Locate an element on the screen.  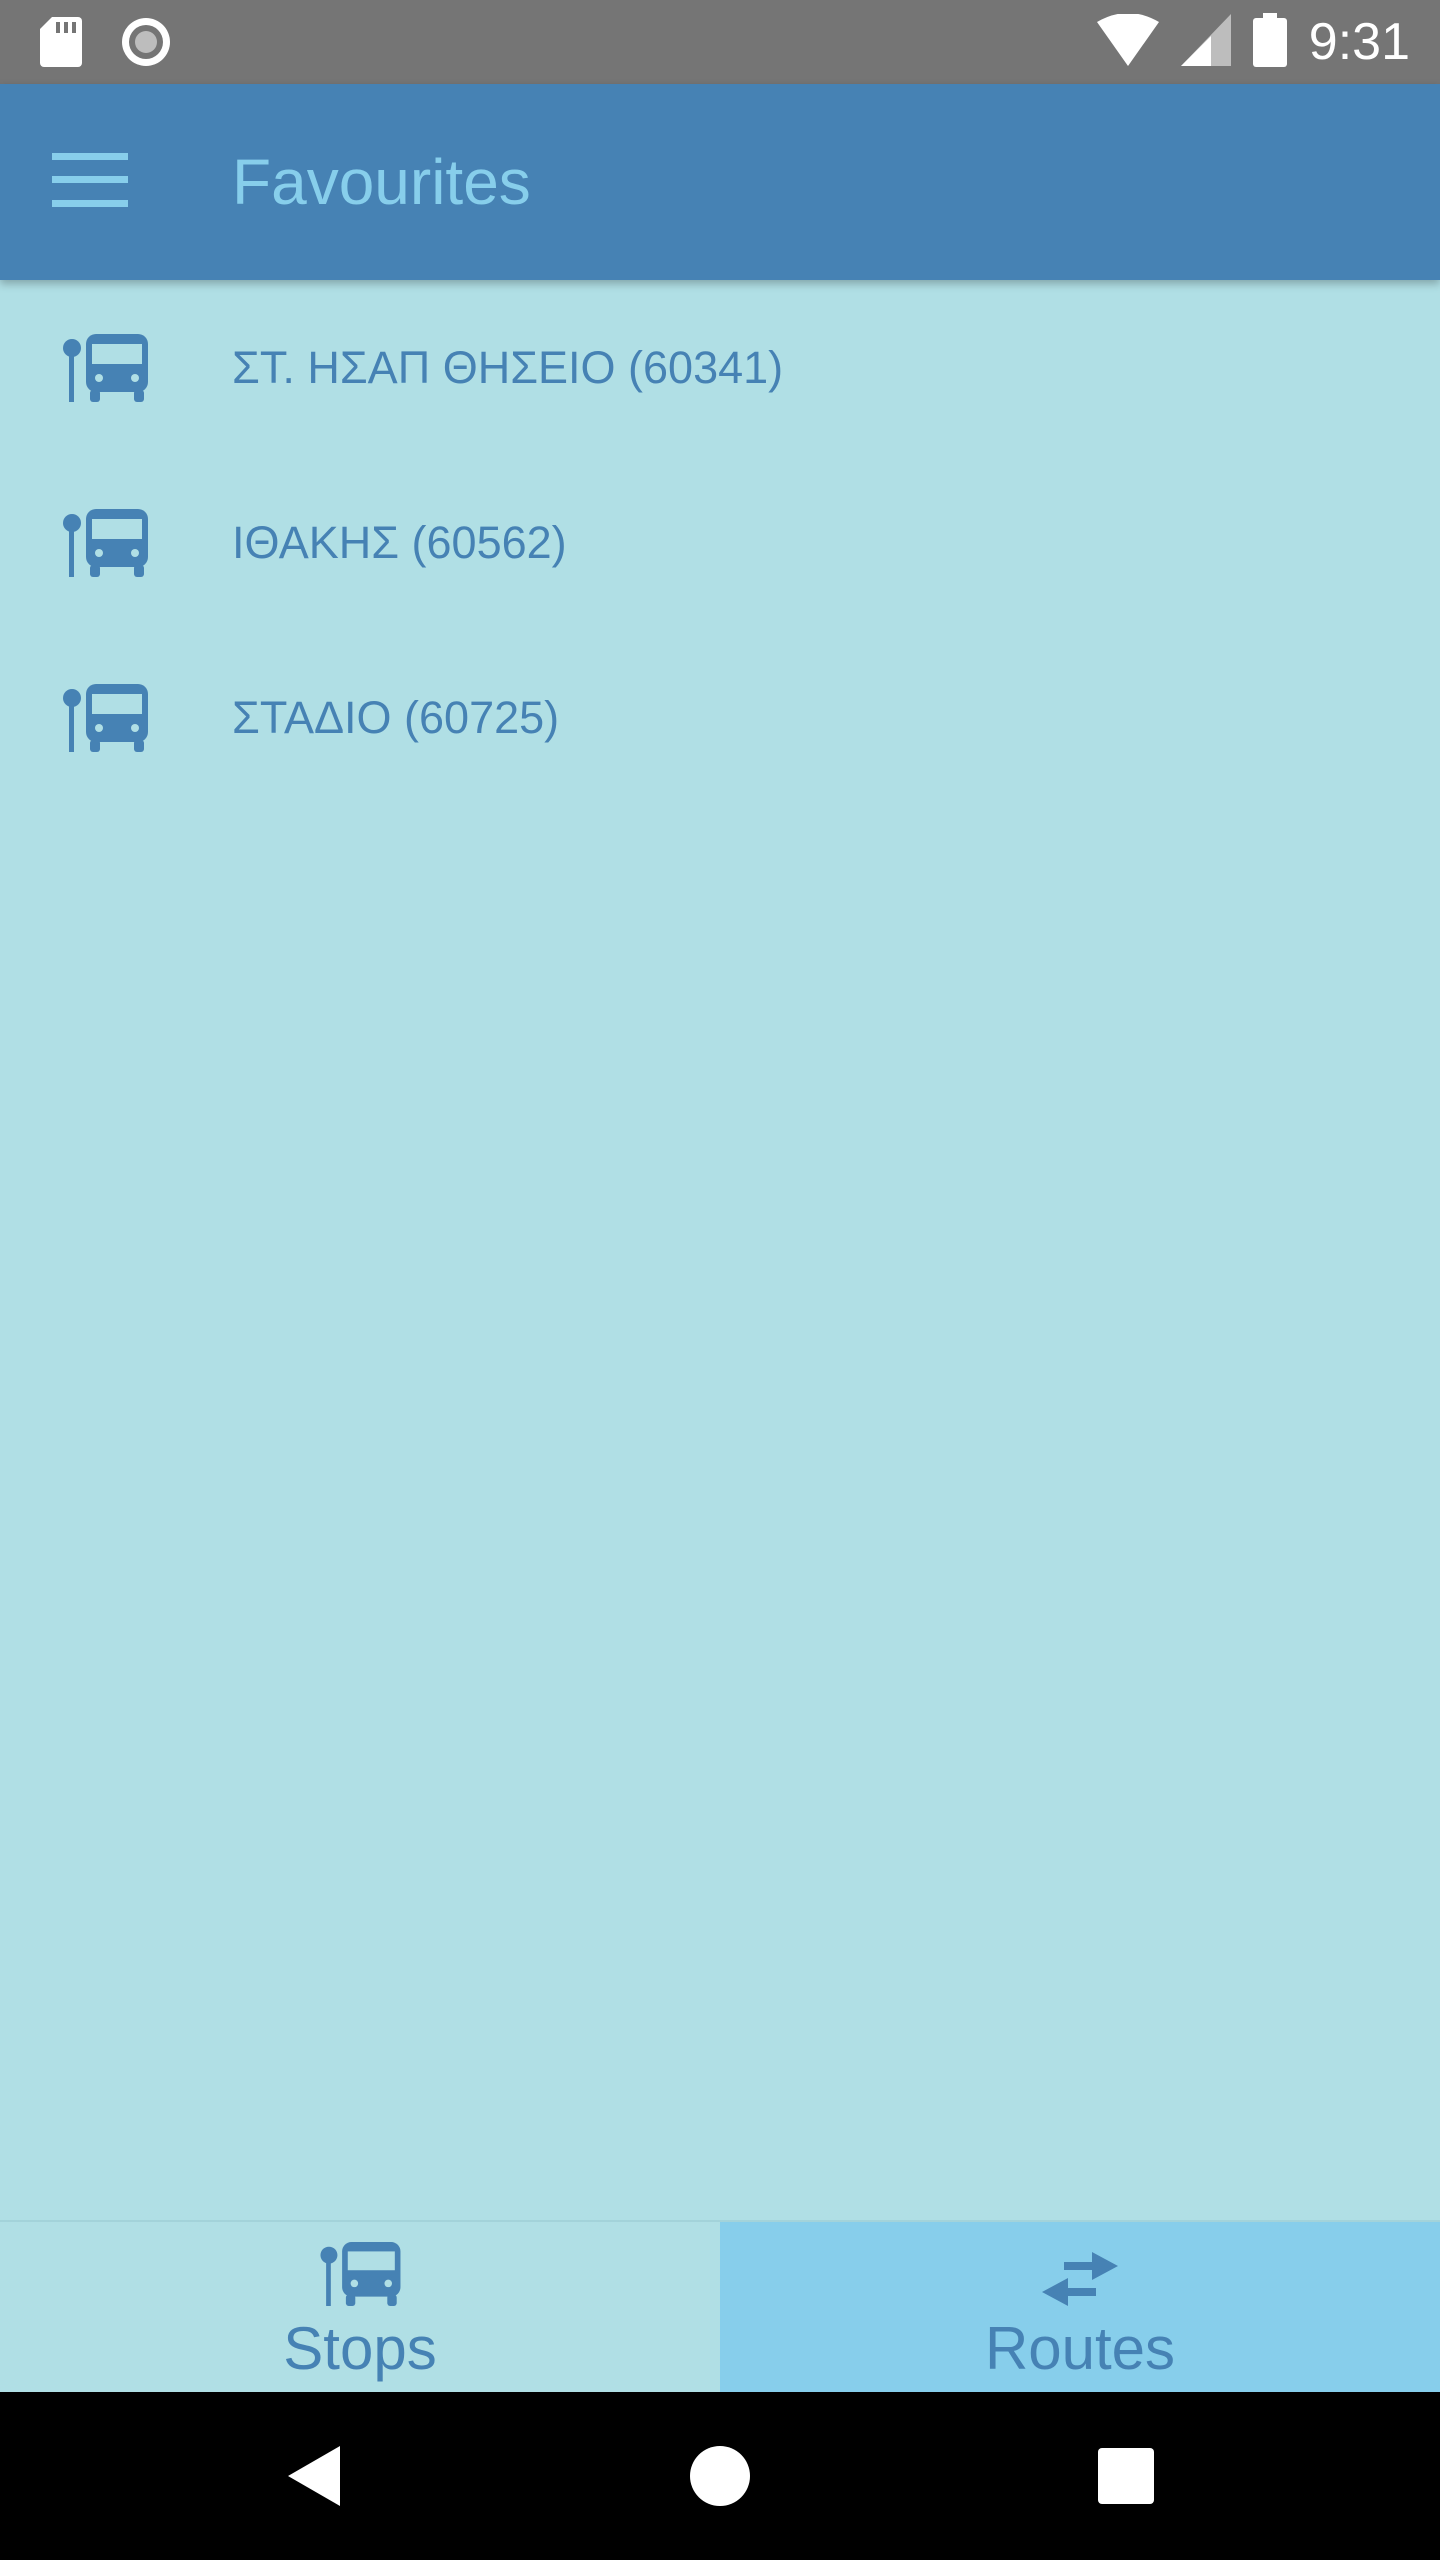
bottom-navigation: Stops Routes is located at coordinates (720, 2307).